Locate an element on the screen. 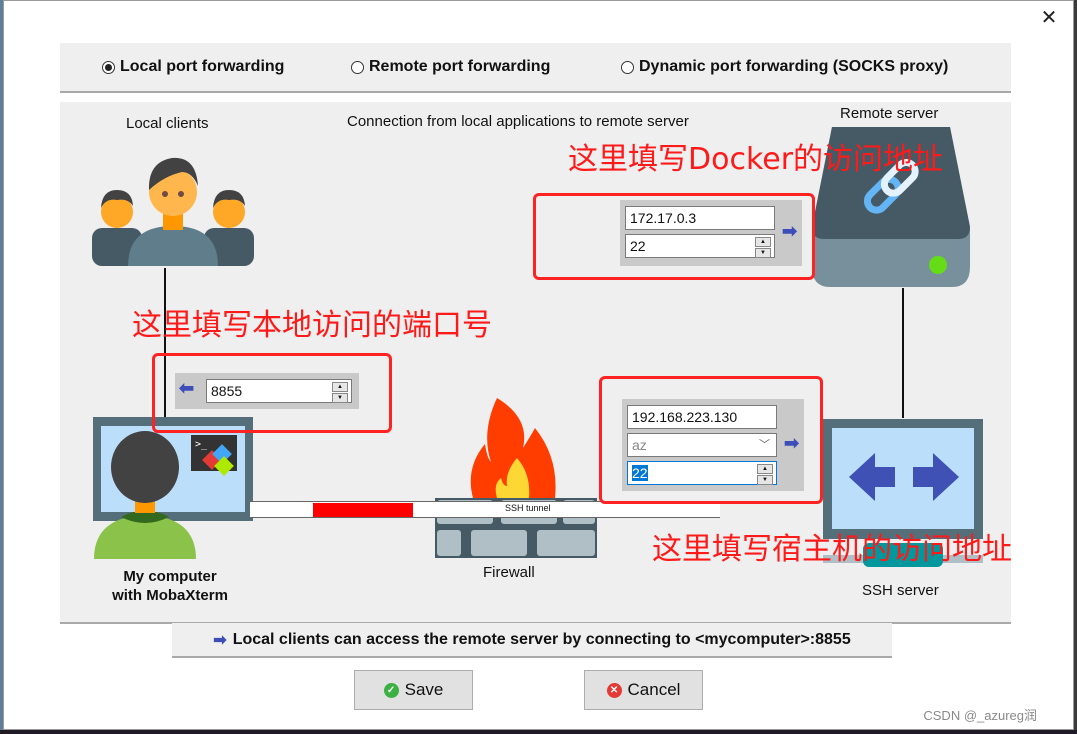  radio-dynamic-forwarding: Dynamic port forwarding (SOCKS proxy) is located at coordinates (784, 67).